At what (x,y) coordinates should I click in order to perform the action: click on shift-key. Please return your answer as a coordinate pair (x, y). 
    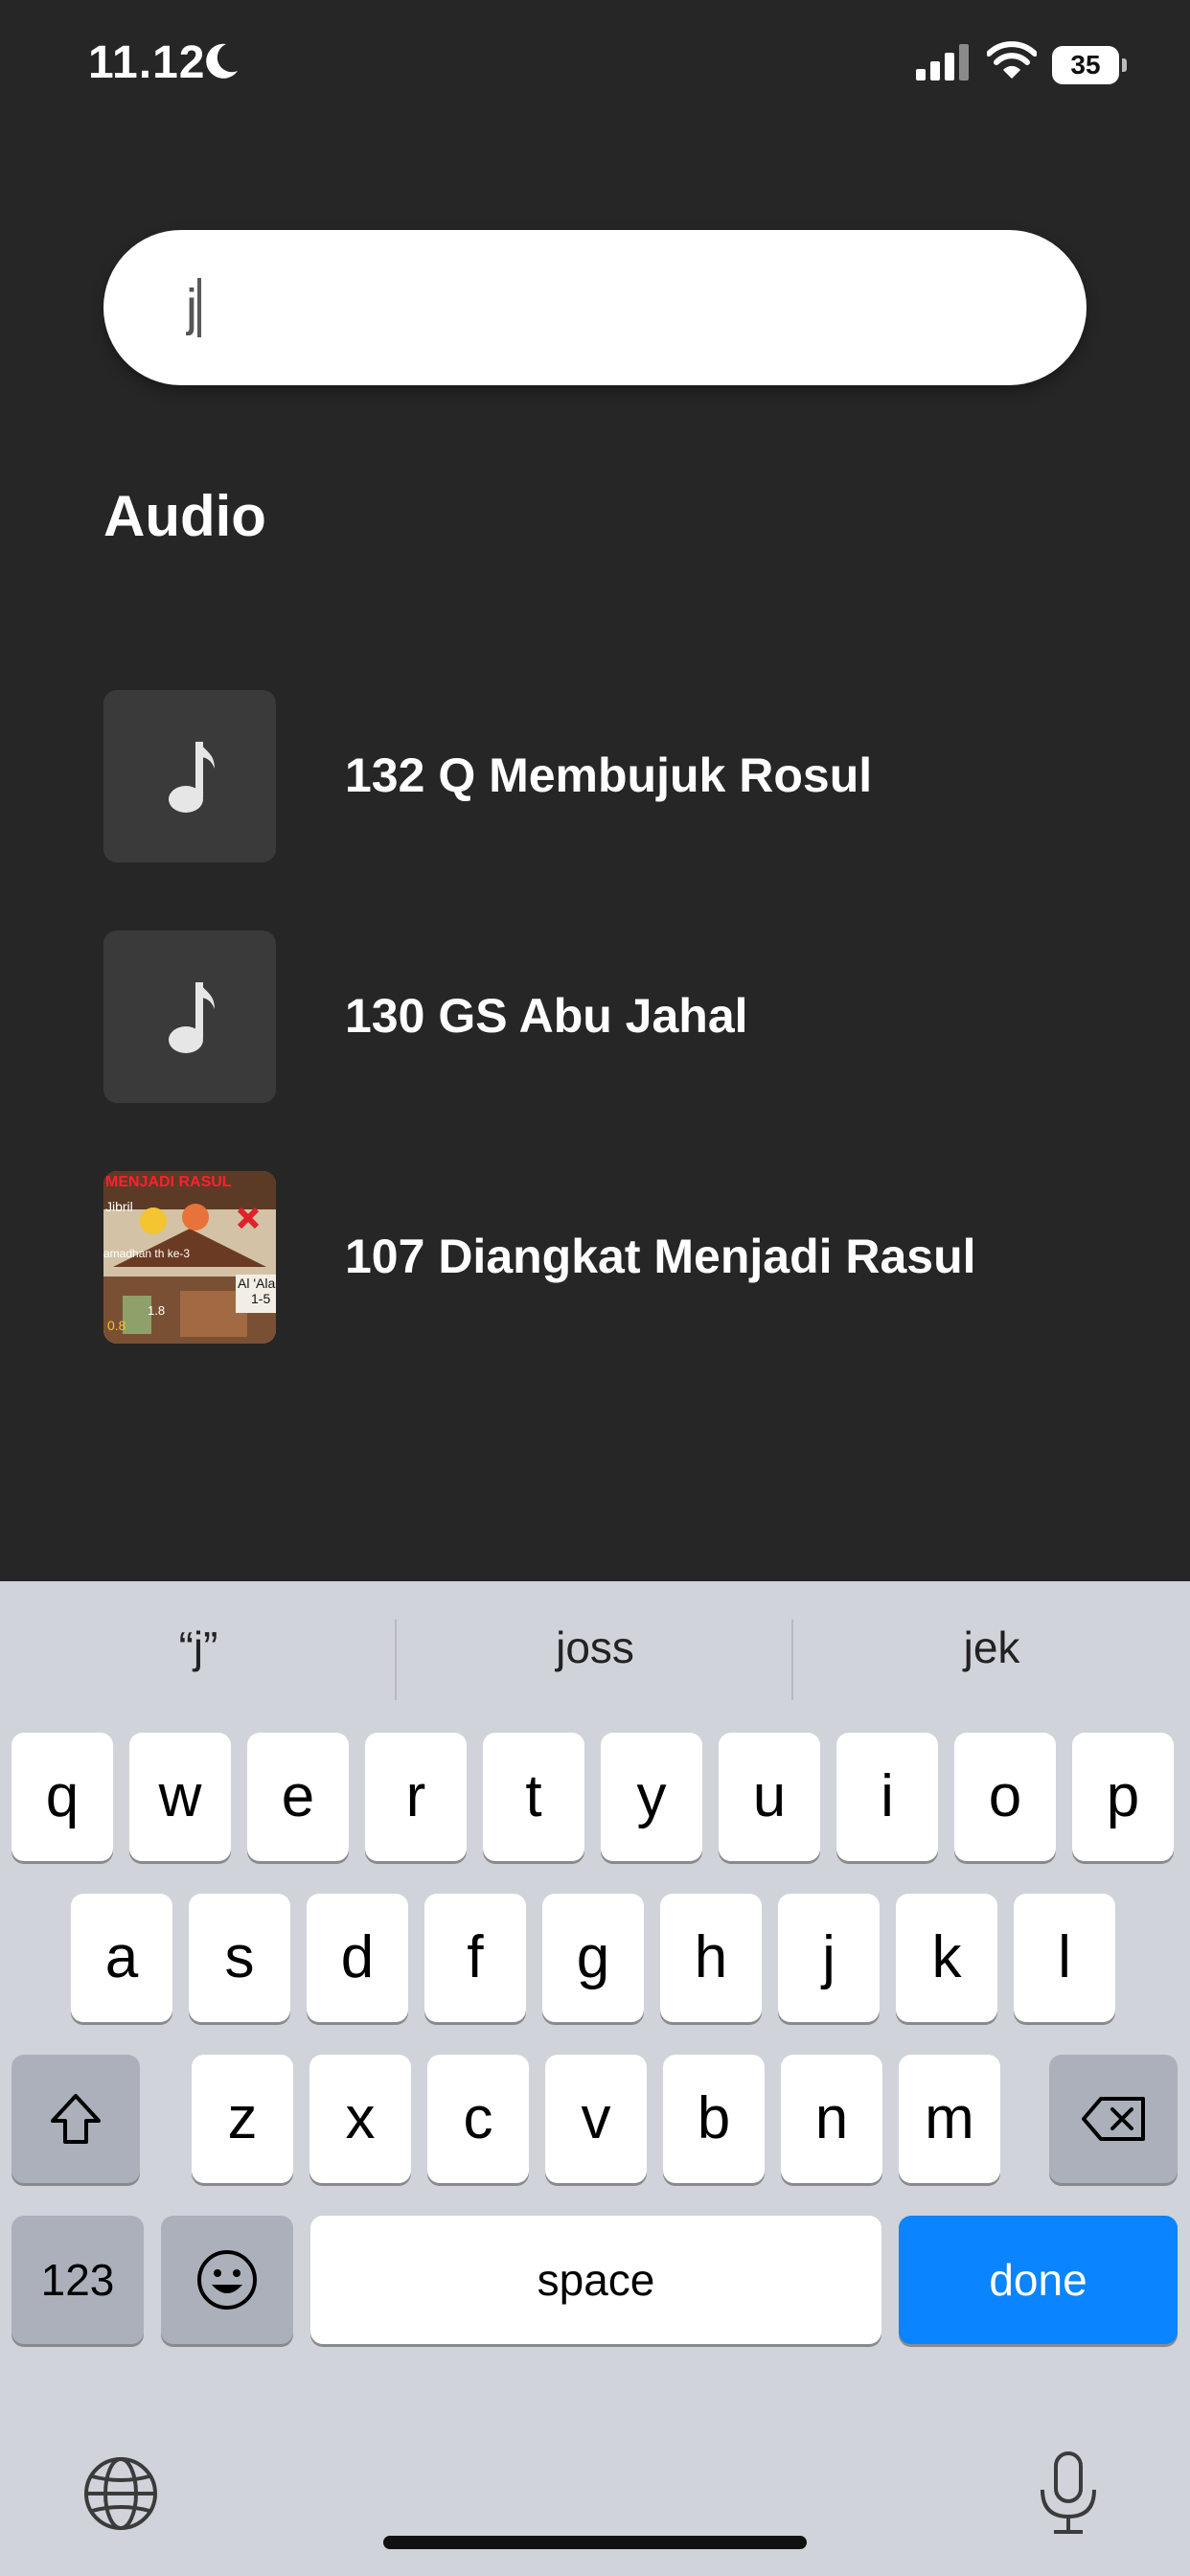
    Looking at the image, I should click on (76, 2119).